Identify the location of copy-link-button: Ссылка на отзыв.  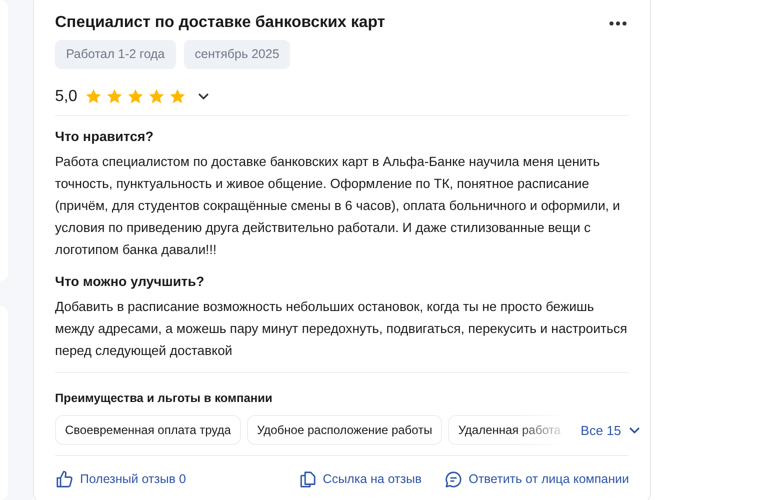
(360, 480).